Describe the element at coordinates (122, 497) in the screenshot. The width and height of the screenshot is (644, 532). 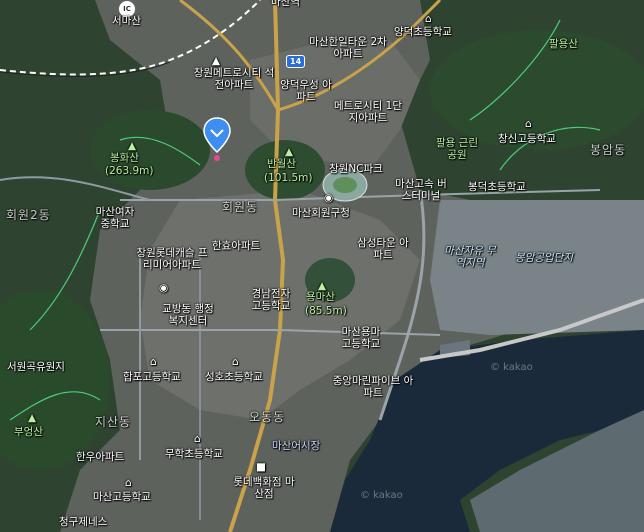
I see `label-masan-high: 마산고등학교` at that location.